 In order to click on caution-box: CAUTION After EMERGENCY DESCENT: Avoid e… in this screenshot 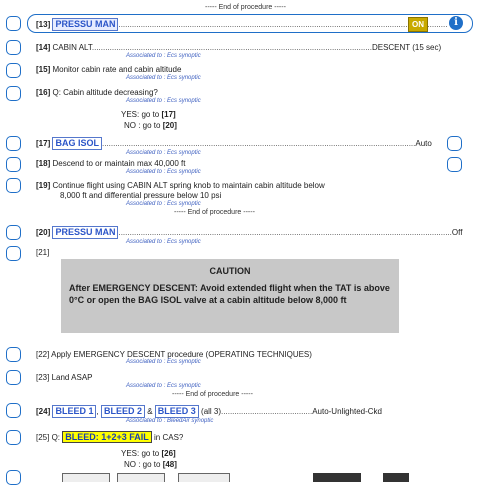, I will do `click(230, 296)`.